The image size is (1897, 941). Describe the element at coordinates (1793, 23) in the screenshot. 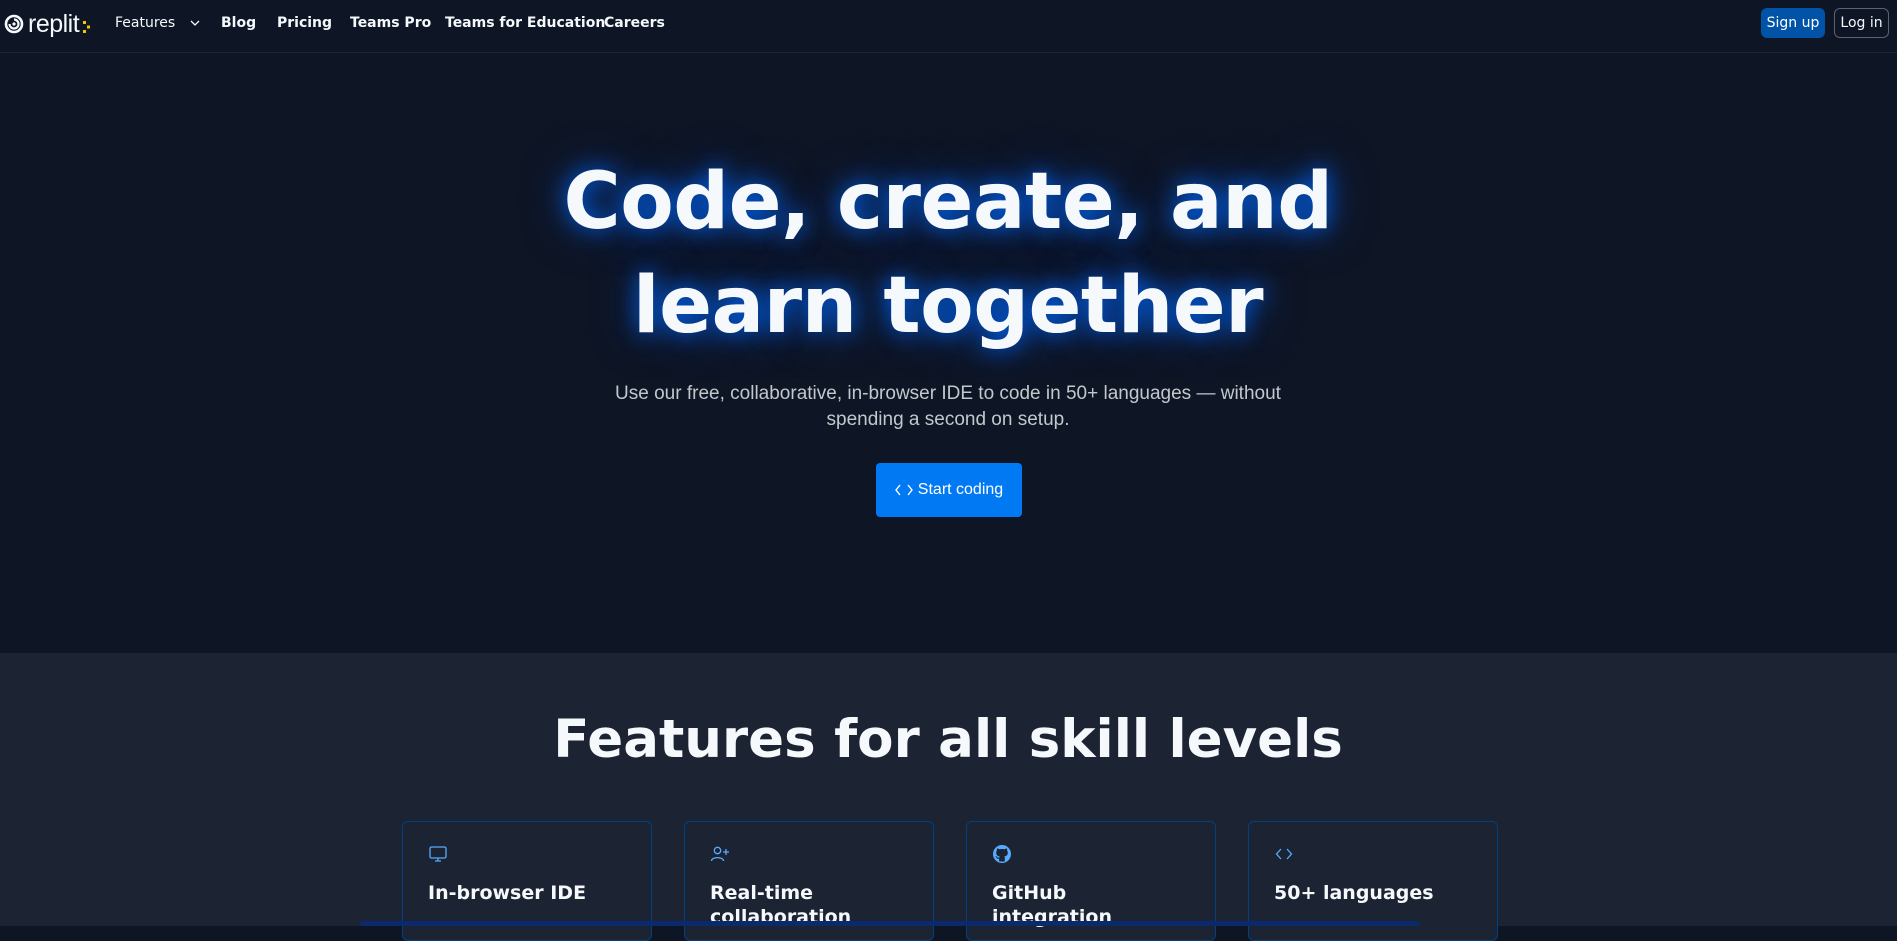

I see `sign-up-button: Sign up` at that location.